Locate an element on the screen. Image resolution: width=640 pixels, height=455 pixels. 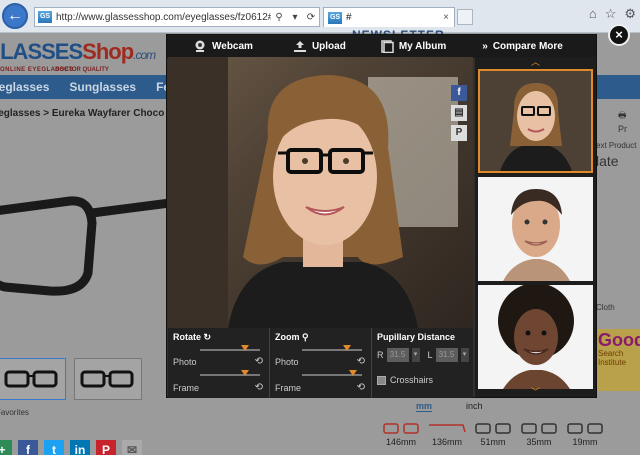
logo-part-1: GLASSES is located at coordinates (41, 51).